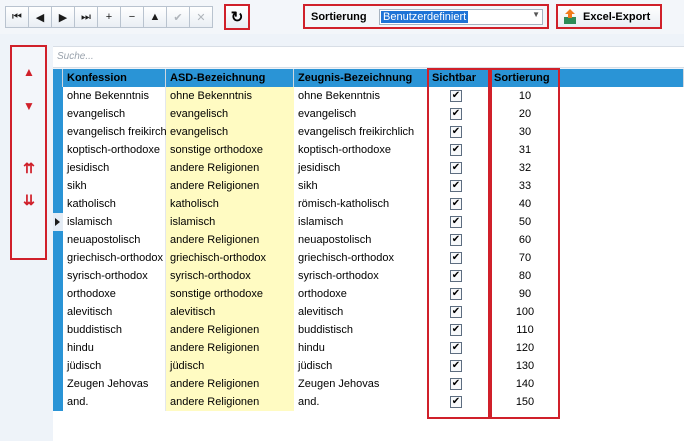 This screenshot has height=441, width=684. I want to click on zeugnis-cell: evangelisch, so click(361, 114).